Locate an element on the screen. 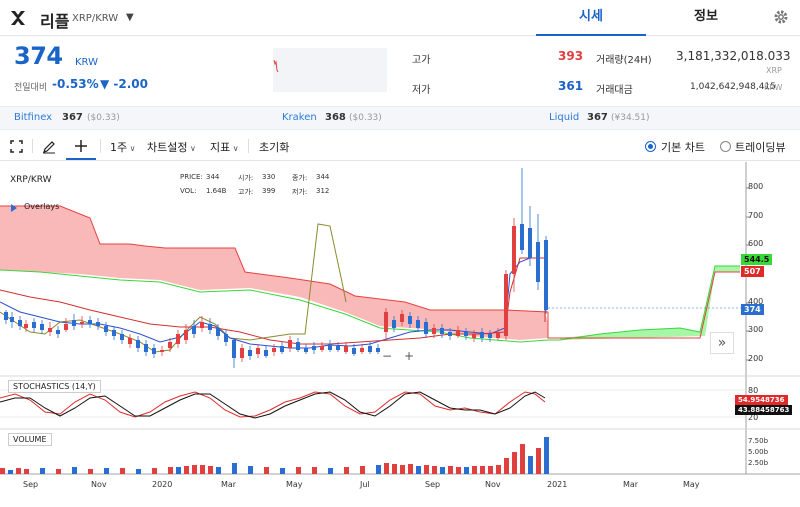 This screenshot has height=507, width=800. pair-label: XRP/KRW is located at coordinates (95, 18).